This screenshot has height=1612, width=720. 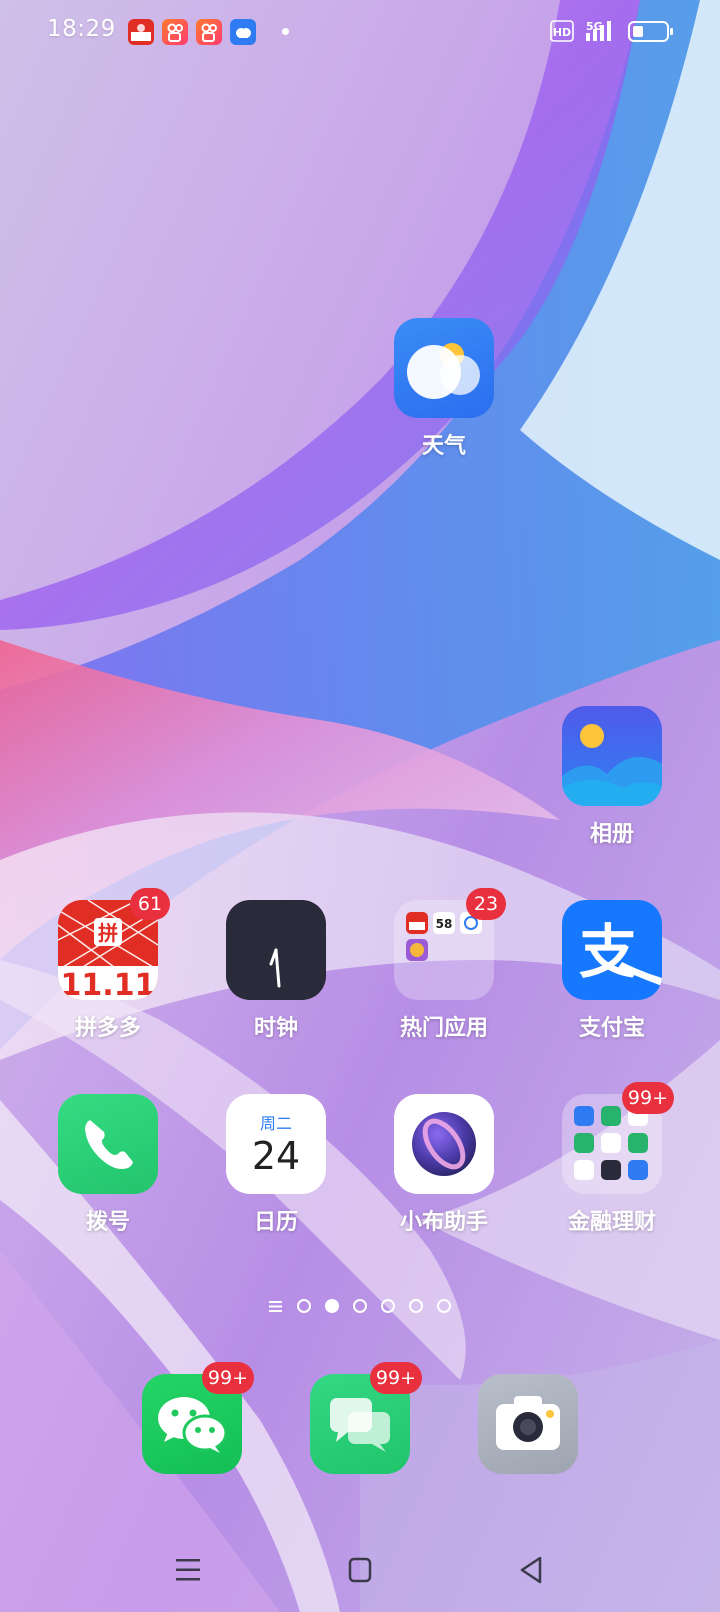 I want to click on calendar-icon: 周二 24, so click(x=276, y=1144).